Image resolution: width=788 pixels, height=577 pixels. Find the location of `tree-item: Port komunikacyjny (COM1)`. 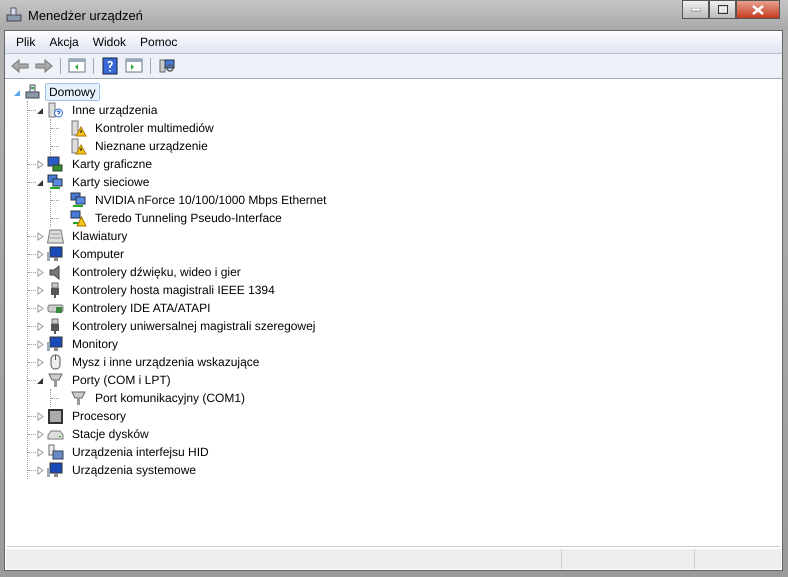

tree-item: Port komunikacyjny (COM1) is located at coordinates (170, 398).